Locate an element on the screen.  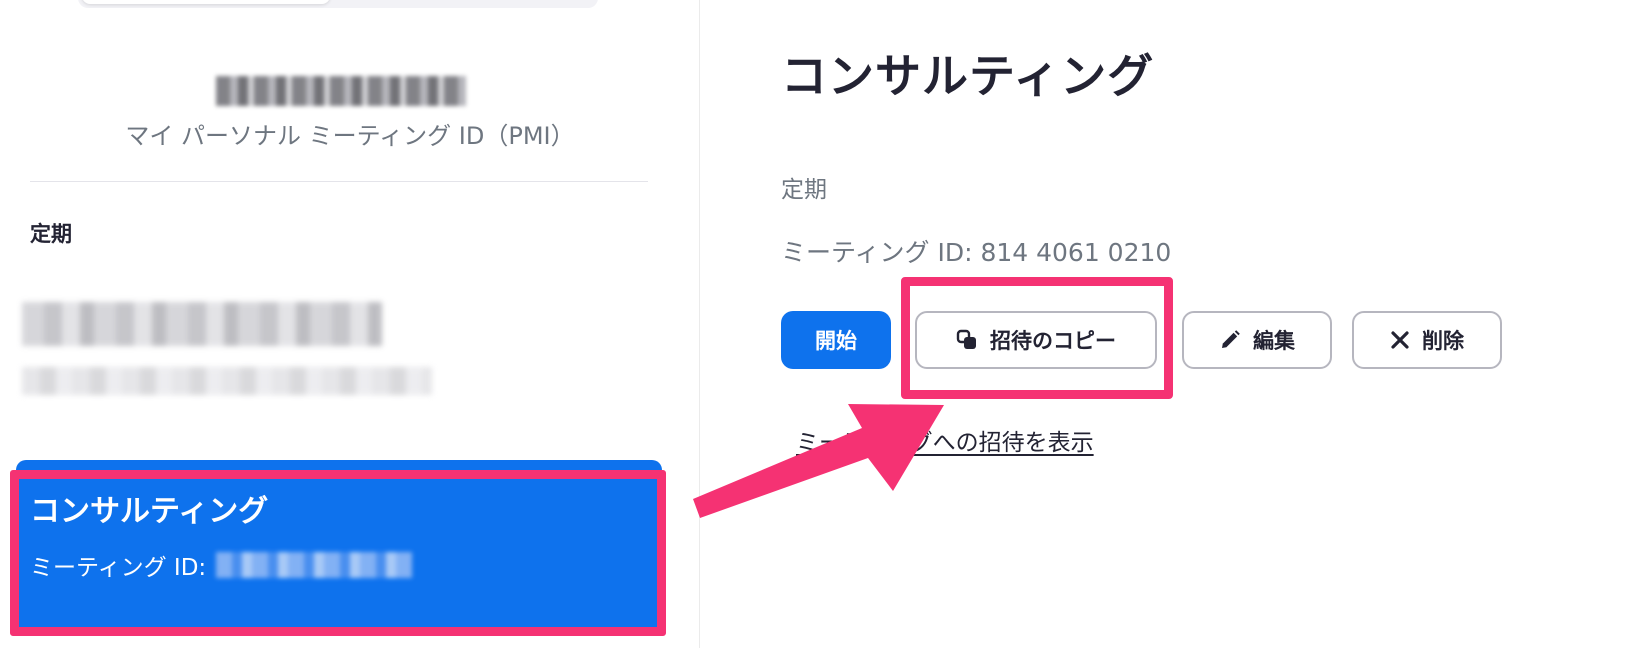
pmi-number-redacted is located at coordinates (341, 91).